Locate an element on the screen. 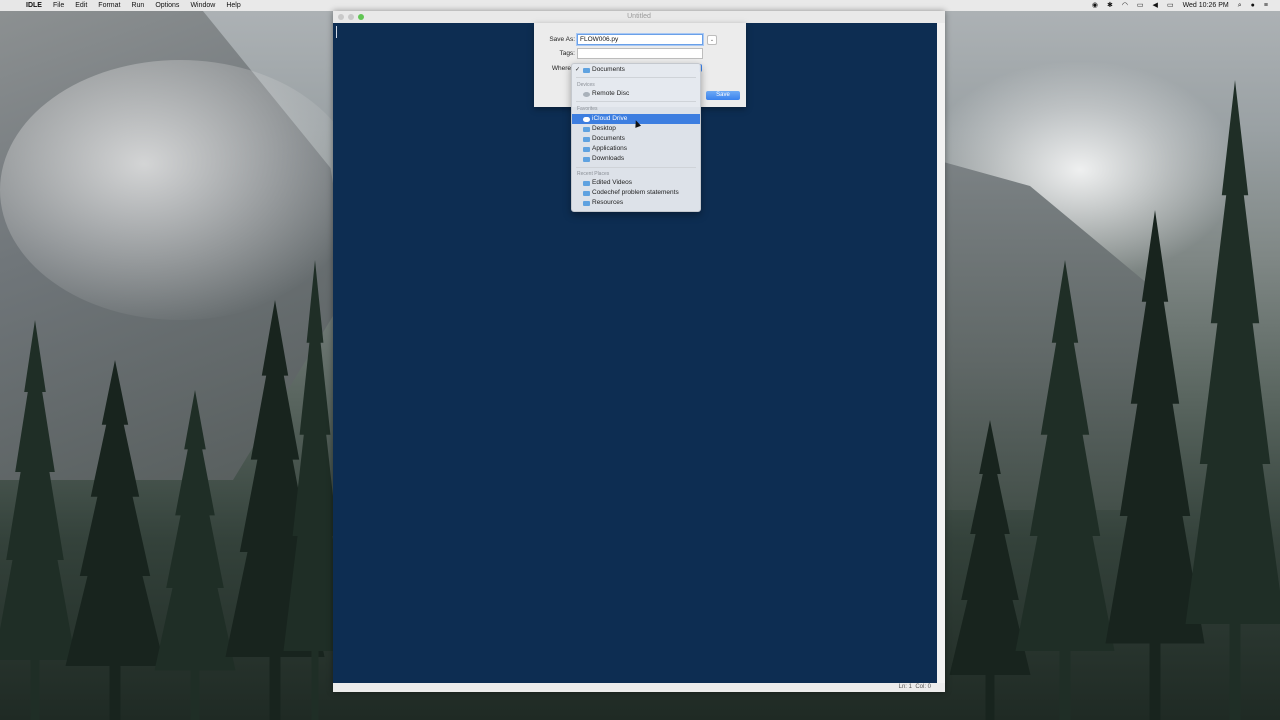  menu-item-label: Desktop is located at coordinates (604, 128).